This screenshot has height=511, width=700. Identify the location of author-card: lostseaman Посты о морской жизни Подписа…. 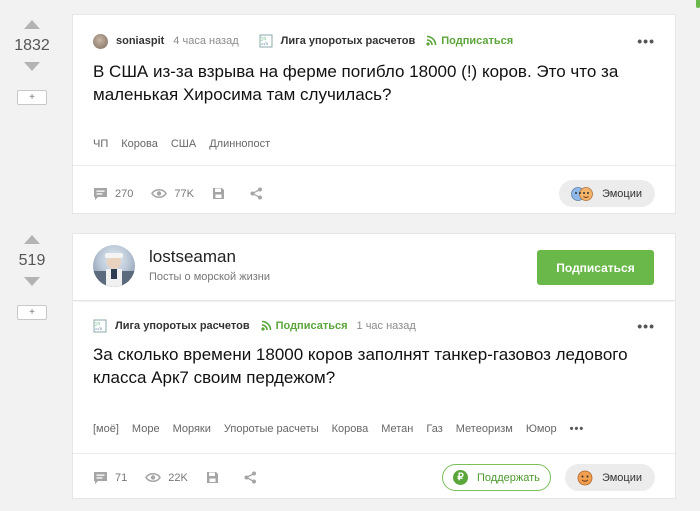
(374, 267).